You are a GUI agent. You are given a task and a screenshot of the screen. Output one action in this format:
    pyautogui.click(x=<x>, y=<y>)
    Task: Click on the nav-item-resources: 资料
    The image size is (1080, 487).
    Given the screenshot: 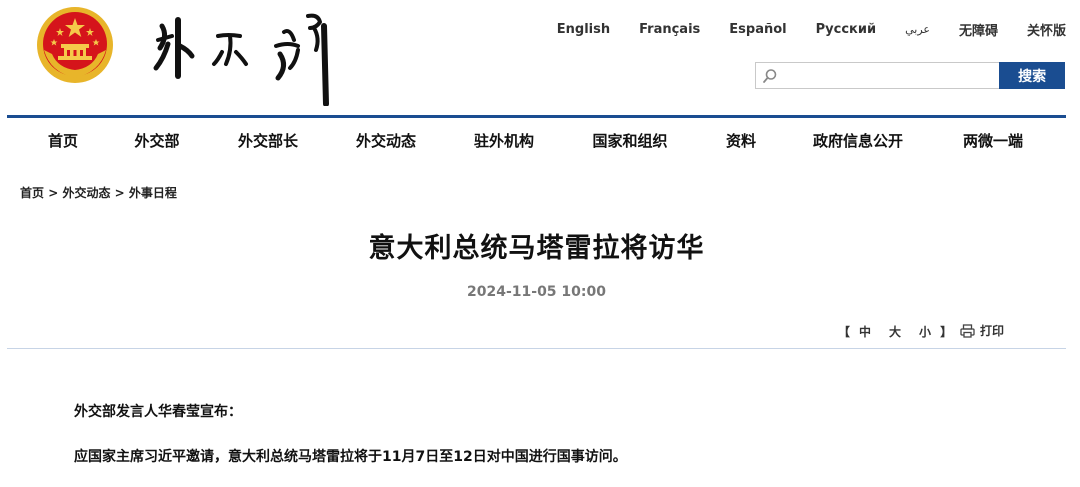 What is the action you would take?
    pyautogui.click(x=741, y=140)
    